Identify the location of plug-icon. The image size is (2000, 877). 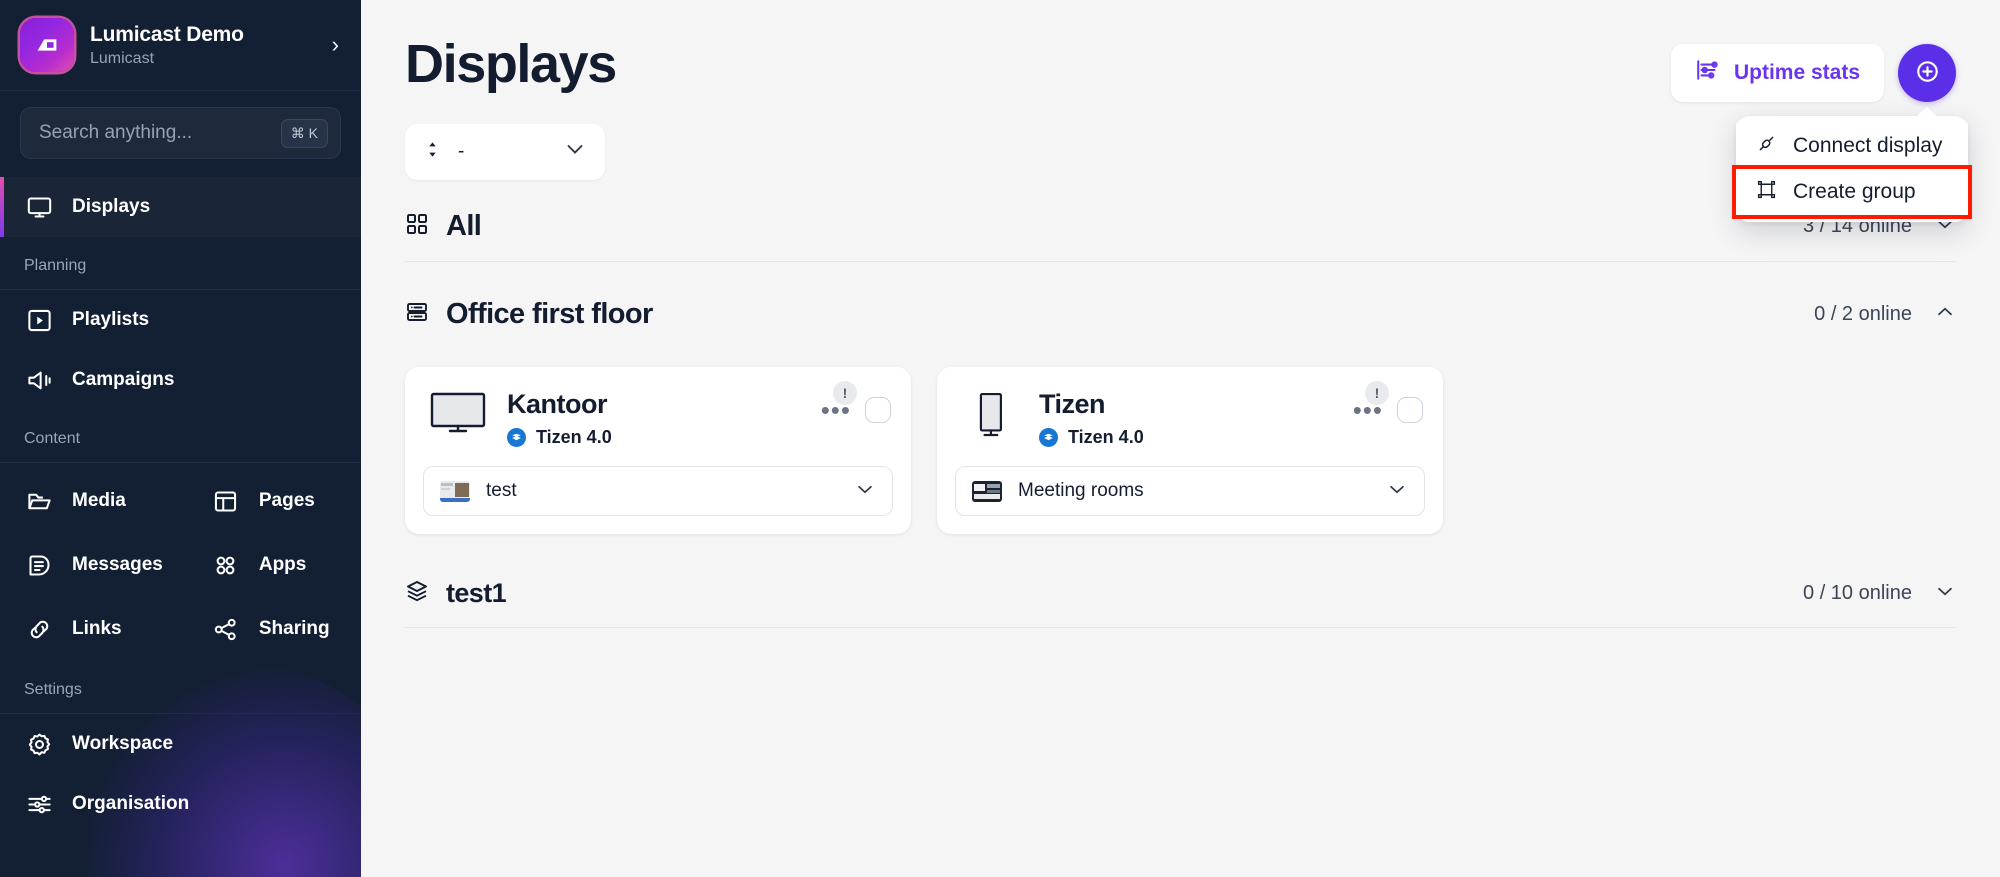
(1766, 146).